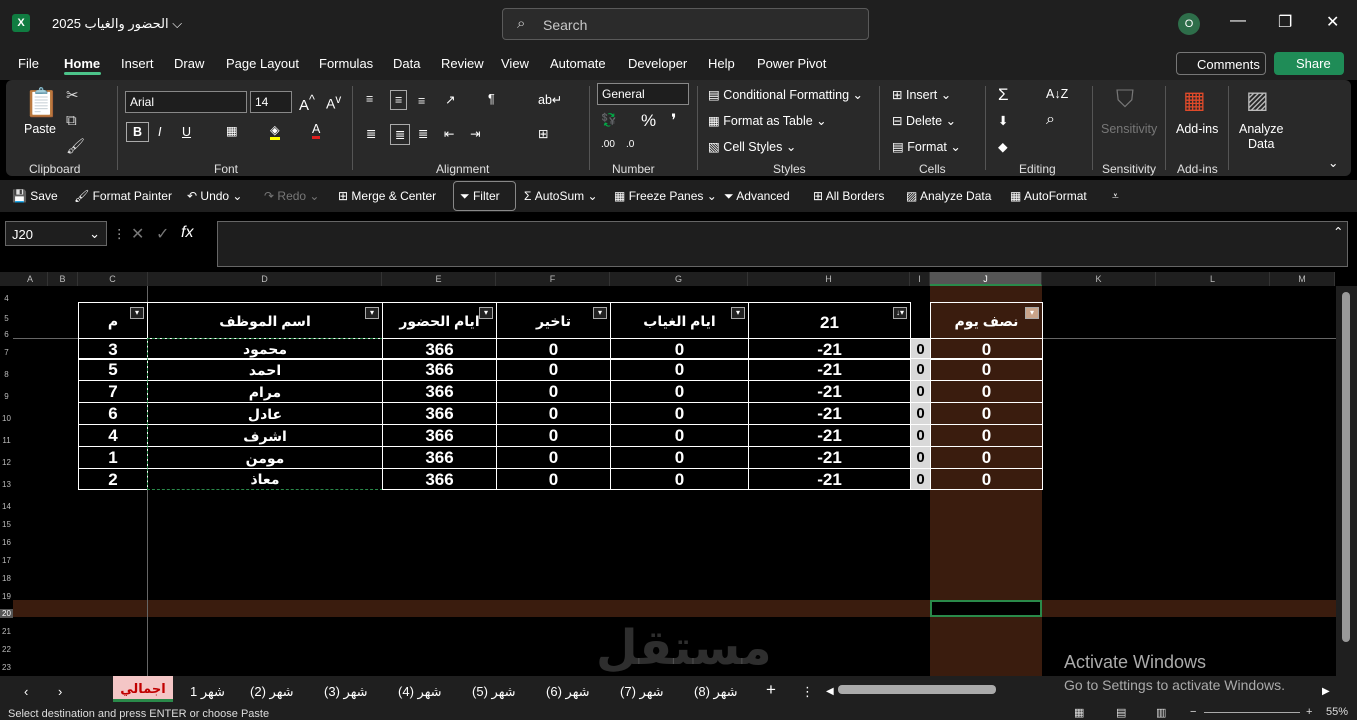 This screenshot has height=720, width=1357. Describe the element at coordinates (642, 692) in the screenshot. I see `sheet-tab: شهر (7)` at that location.